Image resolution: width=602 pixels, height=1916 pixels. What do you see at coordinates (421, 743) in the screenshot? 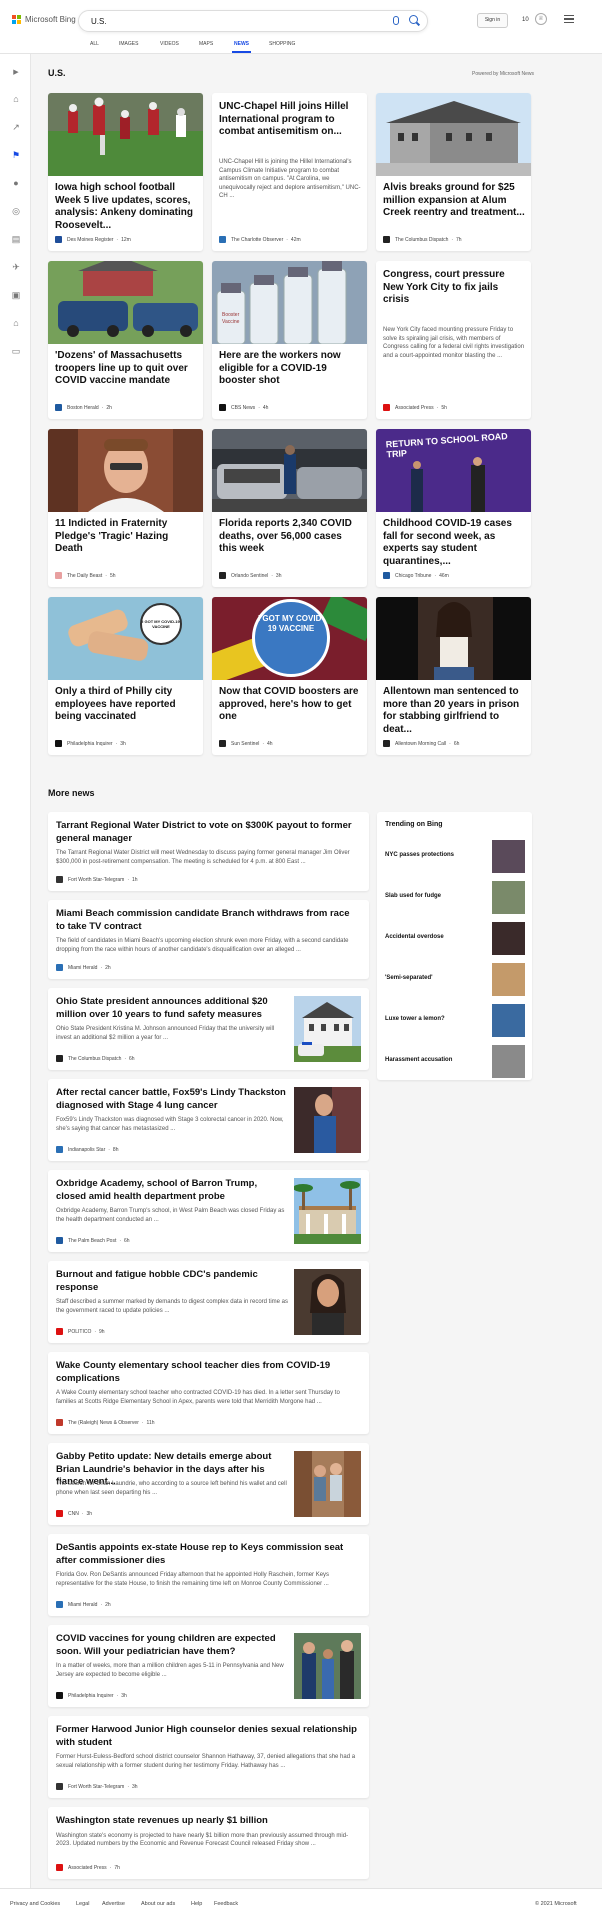
I see `publisher-name: Allentown Morning Call` at bounding box center [421, 743].